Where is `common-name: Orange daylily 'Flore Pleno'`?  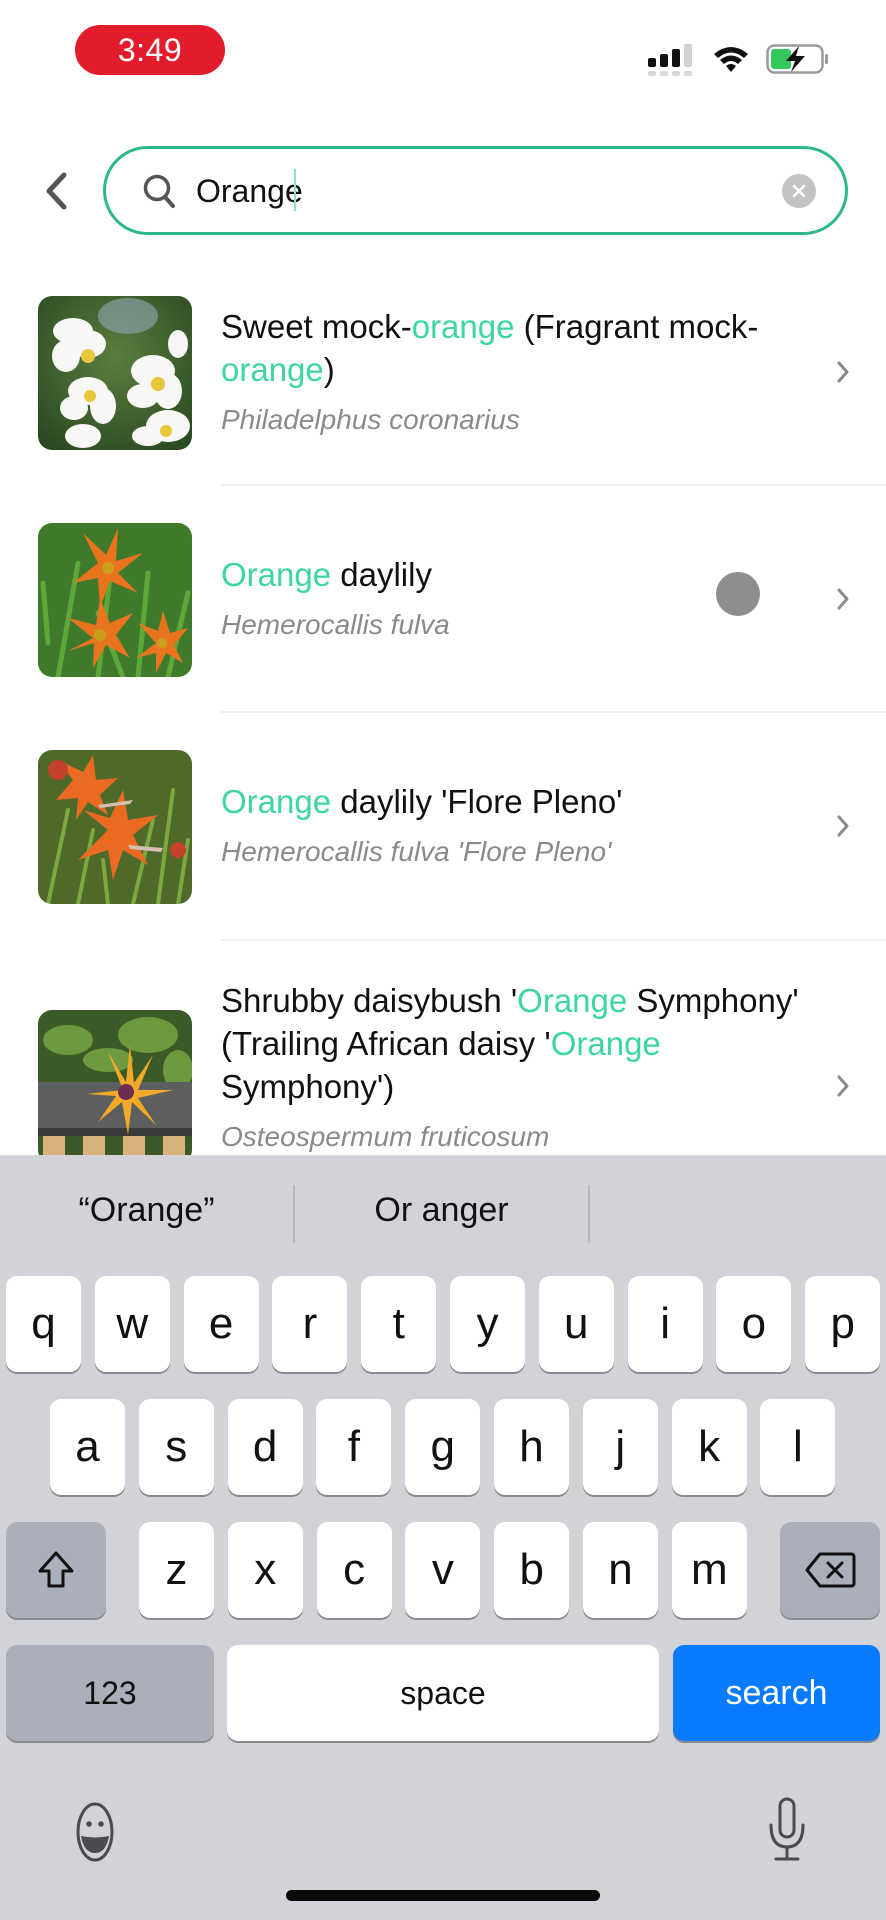 common-name: Orange daylily 'Flore Pleno' is located at coordinates (516, 801).